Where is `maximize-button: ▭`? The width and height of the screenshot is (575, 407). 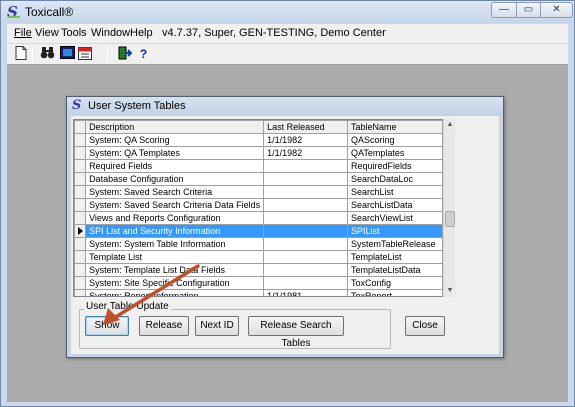
maximize-button: ▭ is located at coordinates (528, 10).